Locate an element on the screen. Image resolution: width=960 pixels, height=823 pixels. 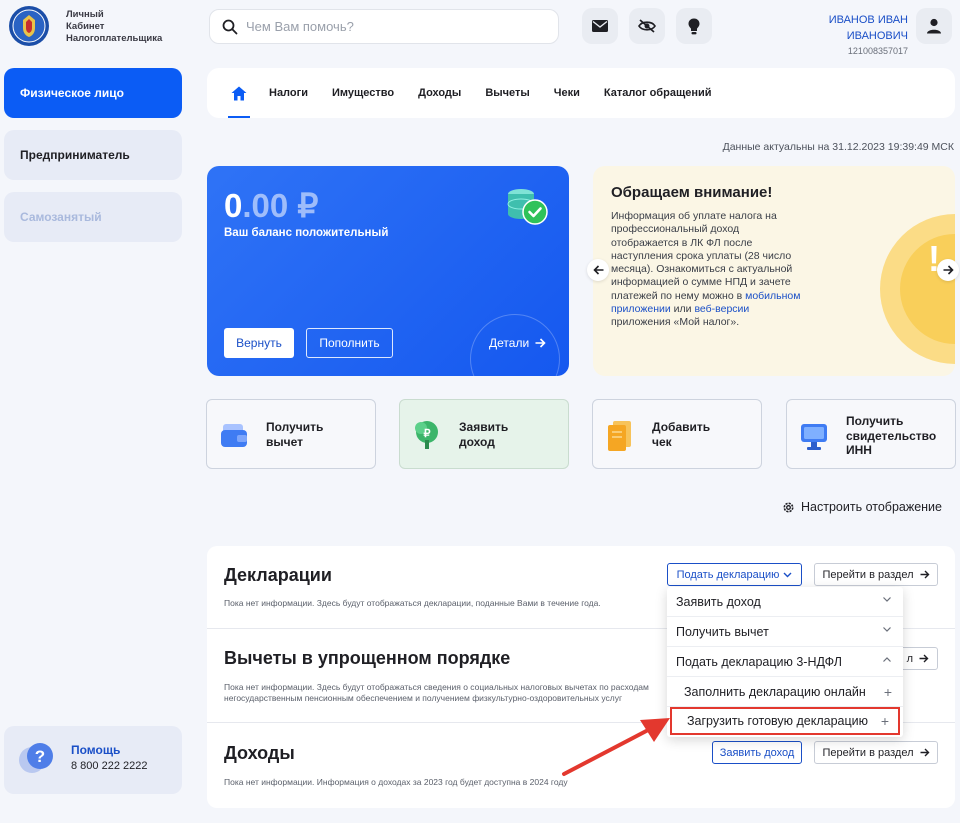
arrow-left-icon is located at coordinates (597, 270).